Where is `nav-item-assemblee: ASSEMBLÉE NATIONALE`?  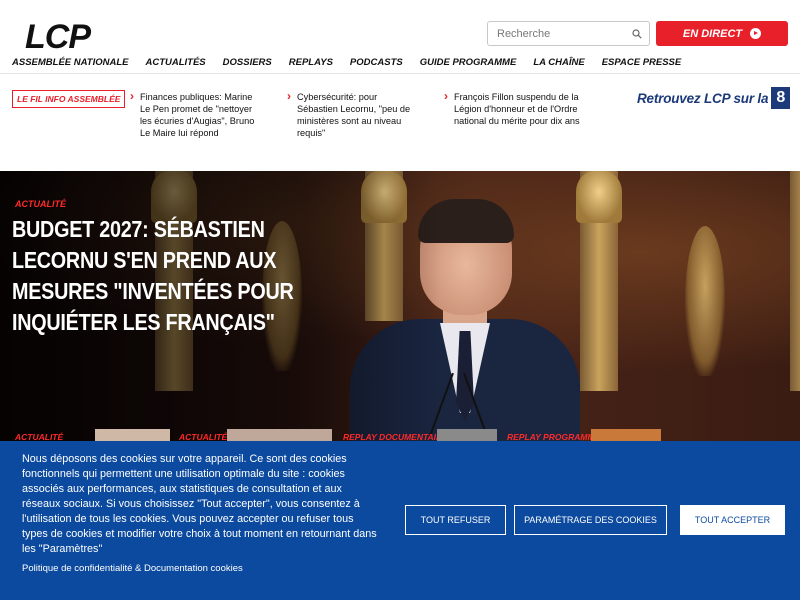 nav-item-assemblee: ASSEMBLÉE NATIONALE is located at coordinates (70, 62).